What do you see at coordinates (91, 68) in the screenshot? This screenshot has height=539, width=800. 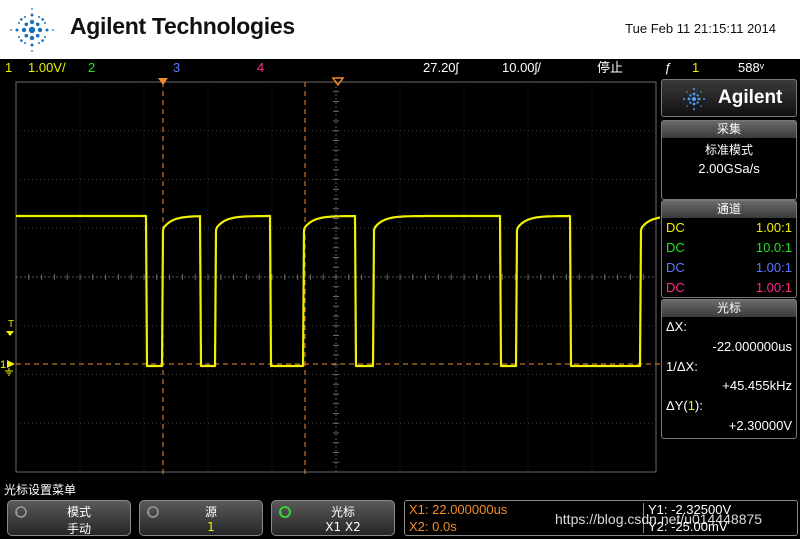 I see `ch2-number: 2` at bounding box center [91, 68].